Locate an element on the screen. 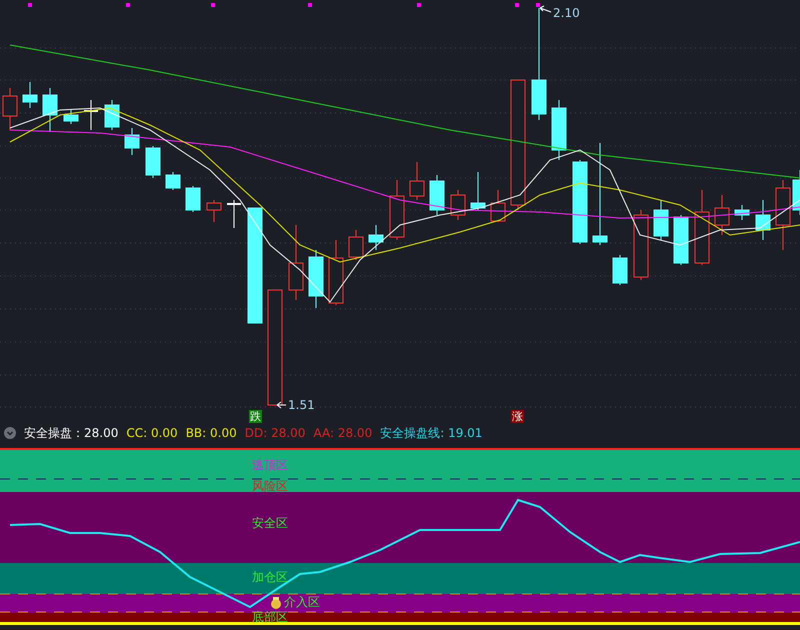  price-label: 2.10 is located at coordinates (566, 13).